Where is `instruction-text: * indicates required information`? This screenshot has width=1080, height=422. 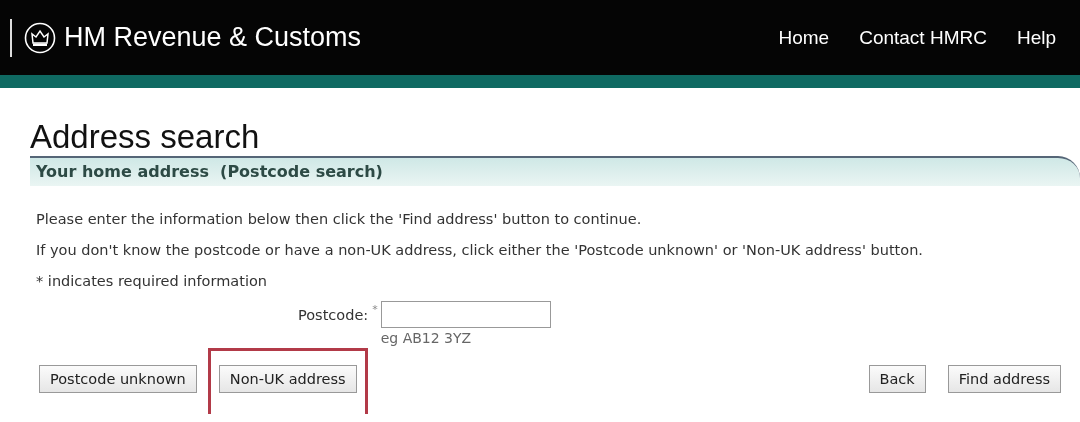 instruction-text: * indicates required information is located at coordinates (151, 281).